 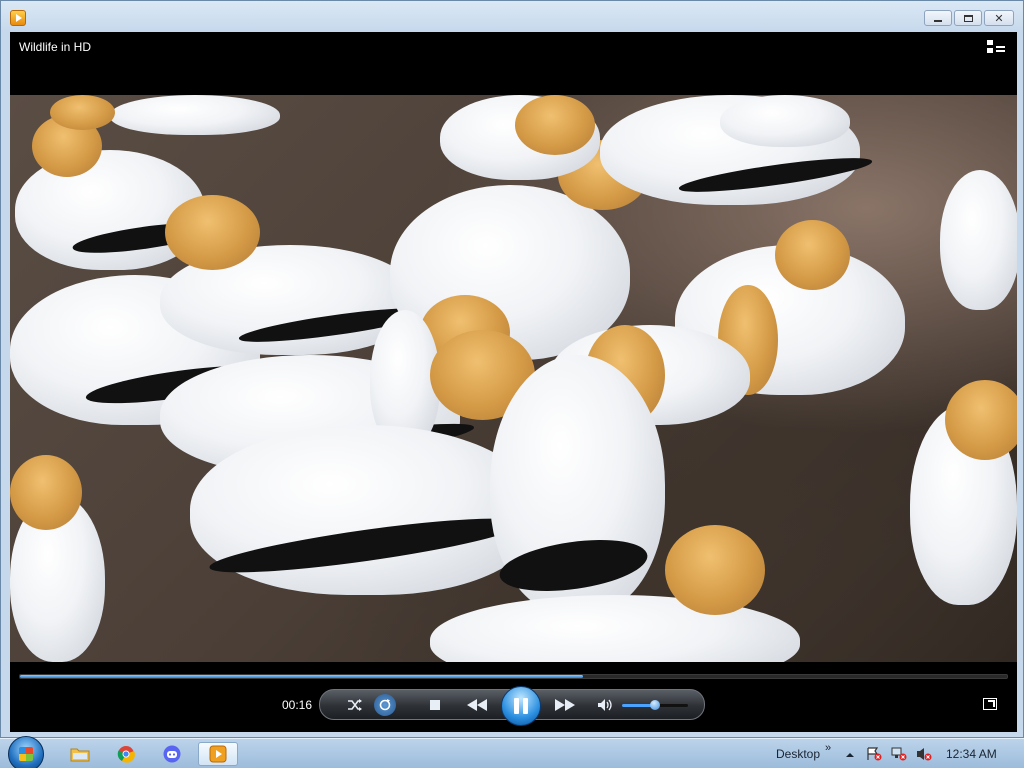 I want to click on minimize-icon, so click(x=938, y=21).